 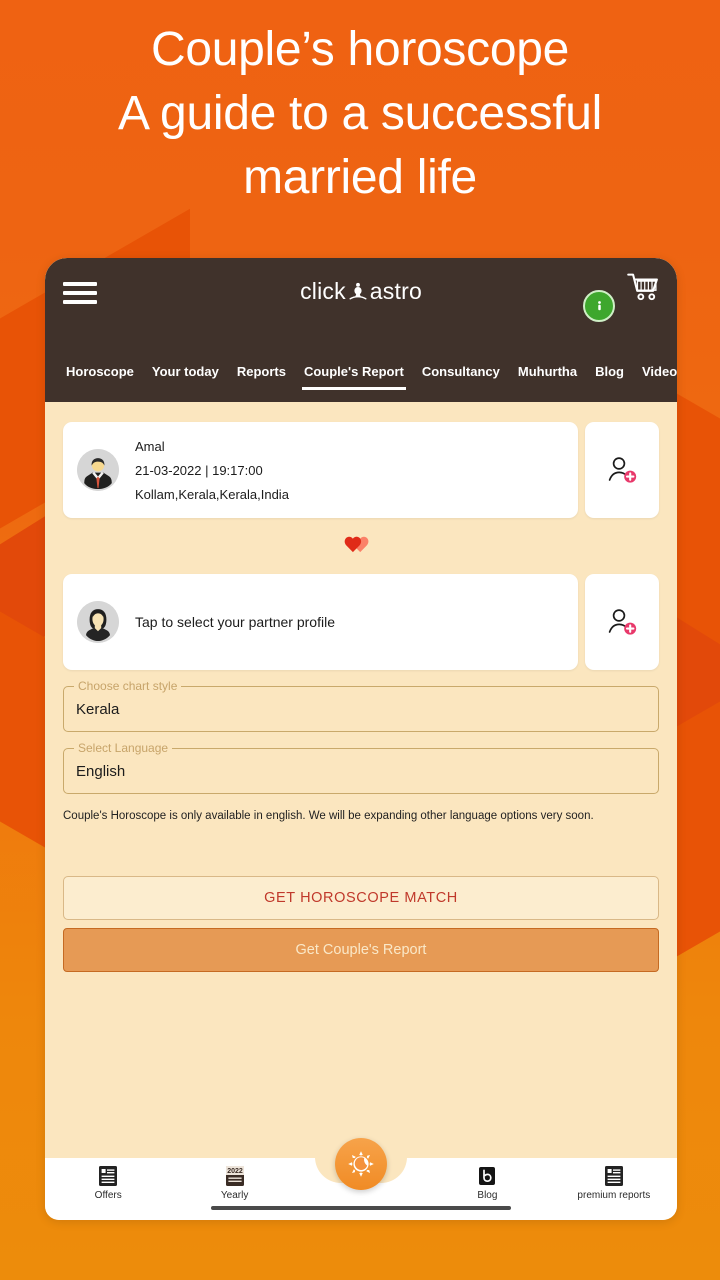 I want to click on bottom-nav-item-blog: Blog, so click(x=487, y=1179).